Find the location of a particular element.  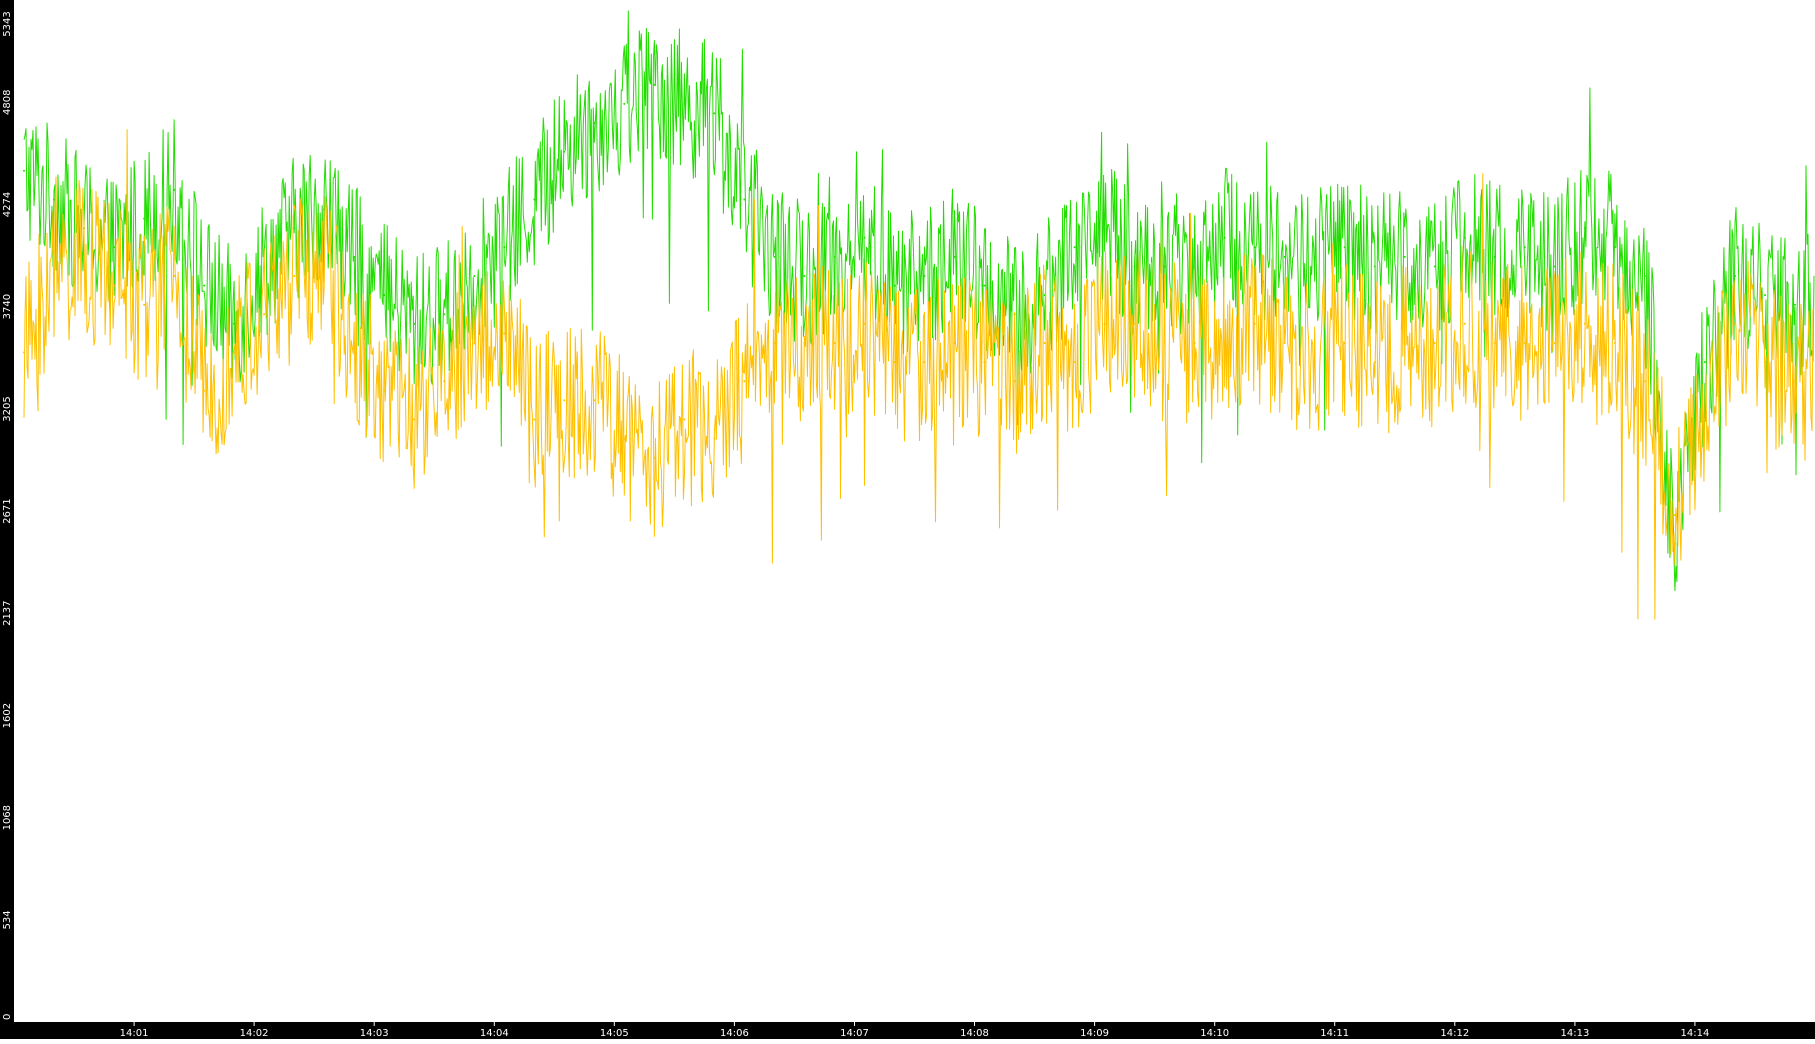

x-tick-label: 14:11 is located at coordinates (1334, 1033).